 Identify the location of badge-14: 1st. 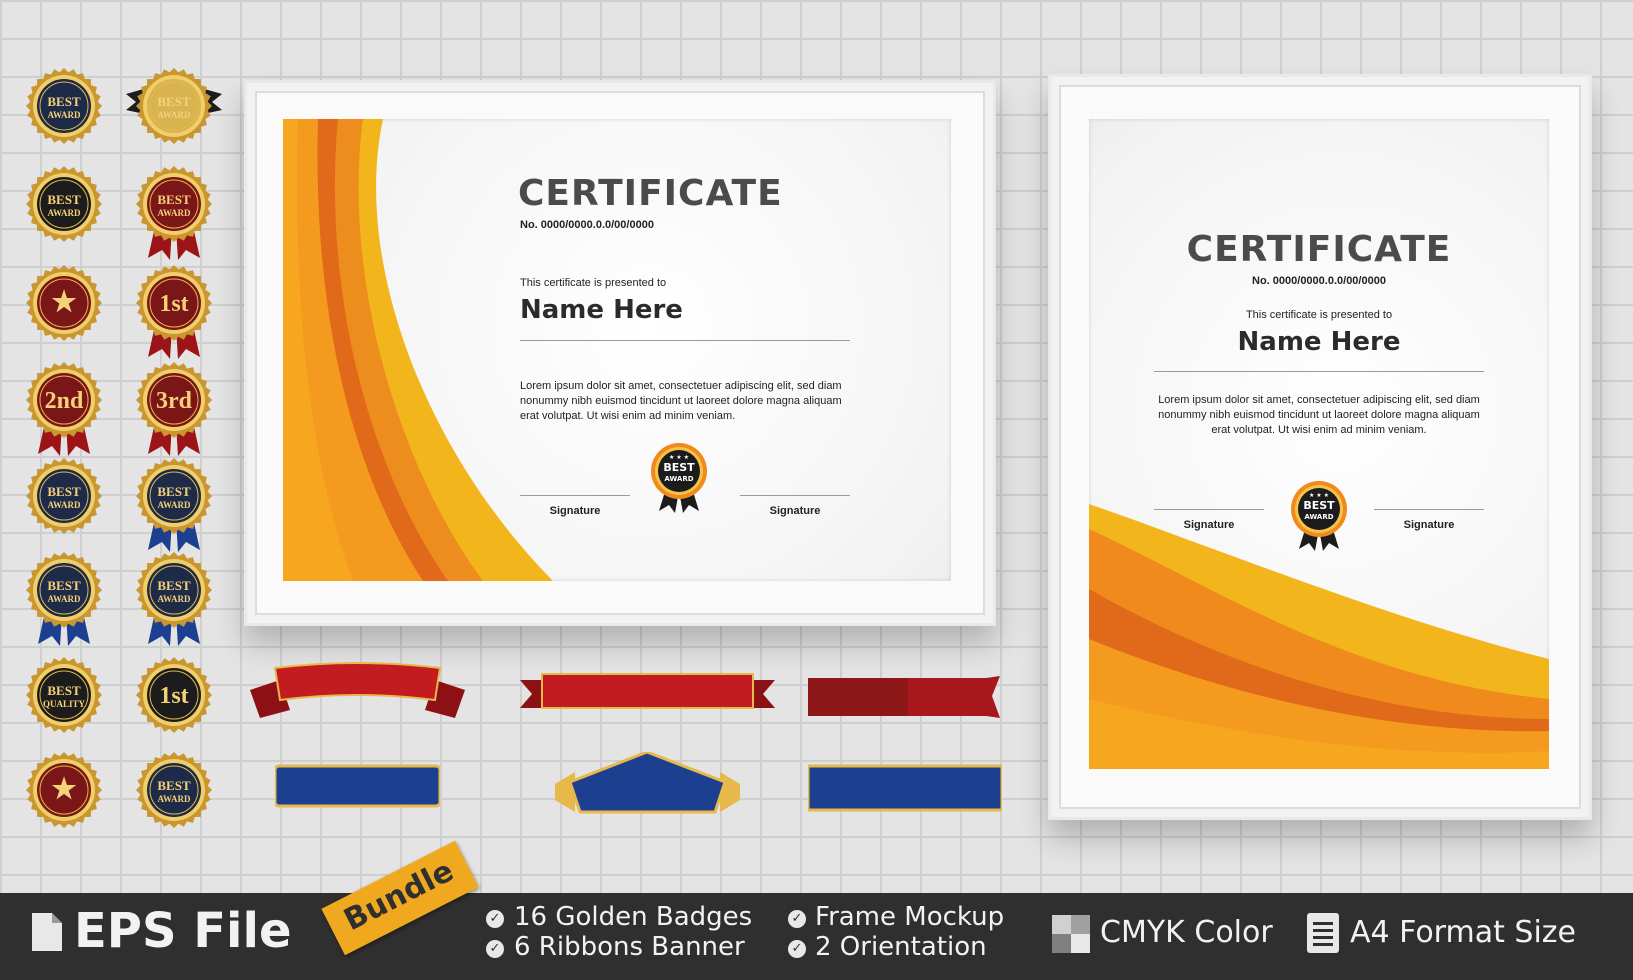
(174, 695).